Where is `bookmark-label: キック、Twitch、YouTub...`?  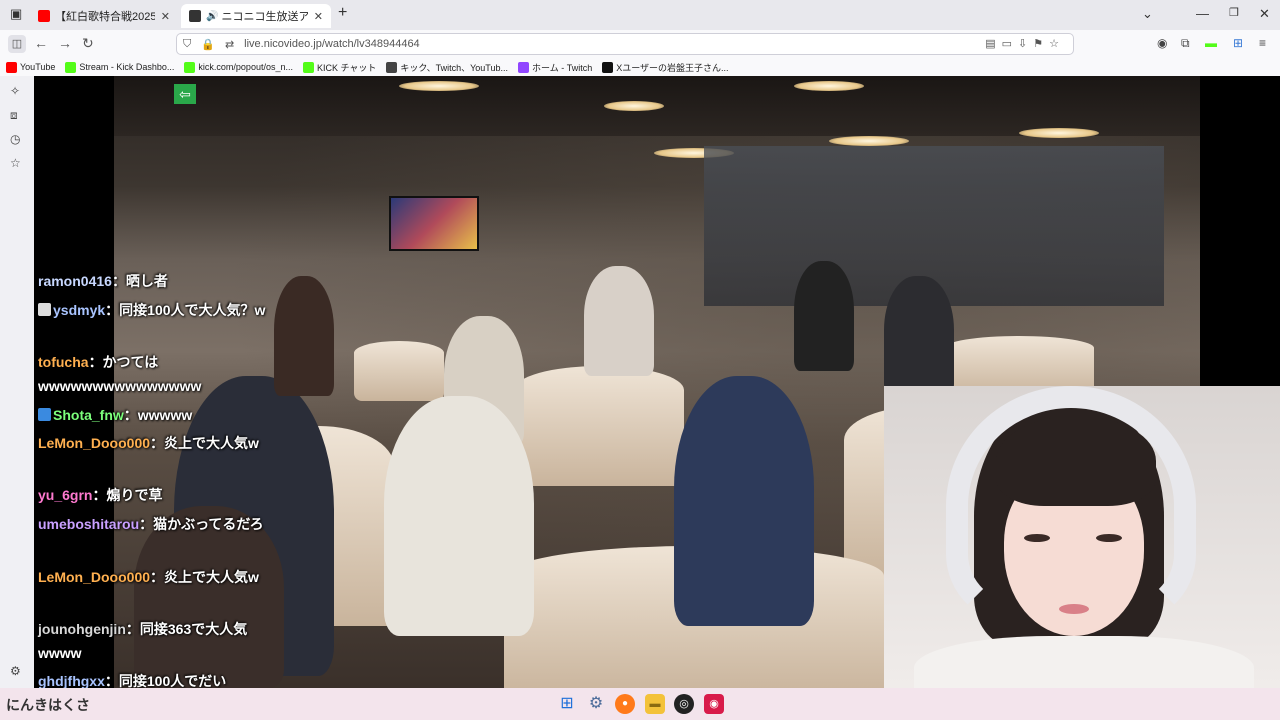
bookmark-label: キック、Twitch、YouTub... is located at coordinates (454, 67).